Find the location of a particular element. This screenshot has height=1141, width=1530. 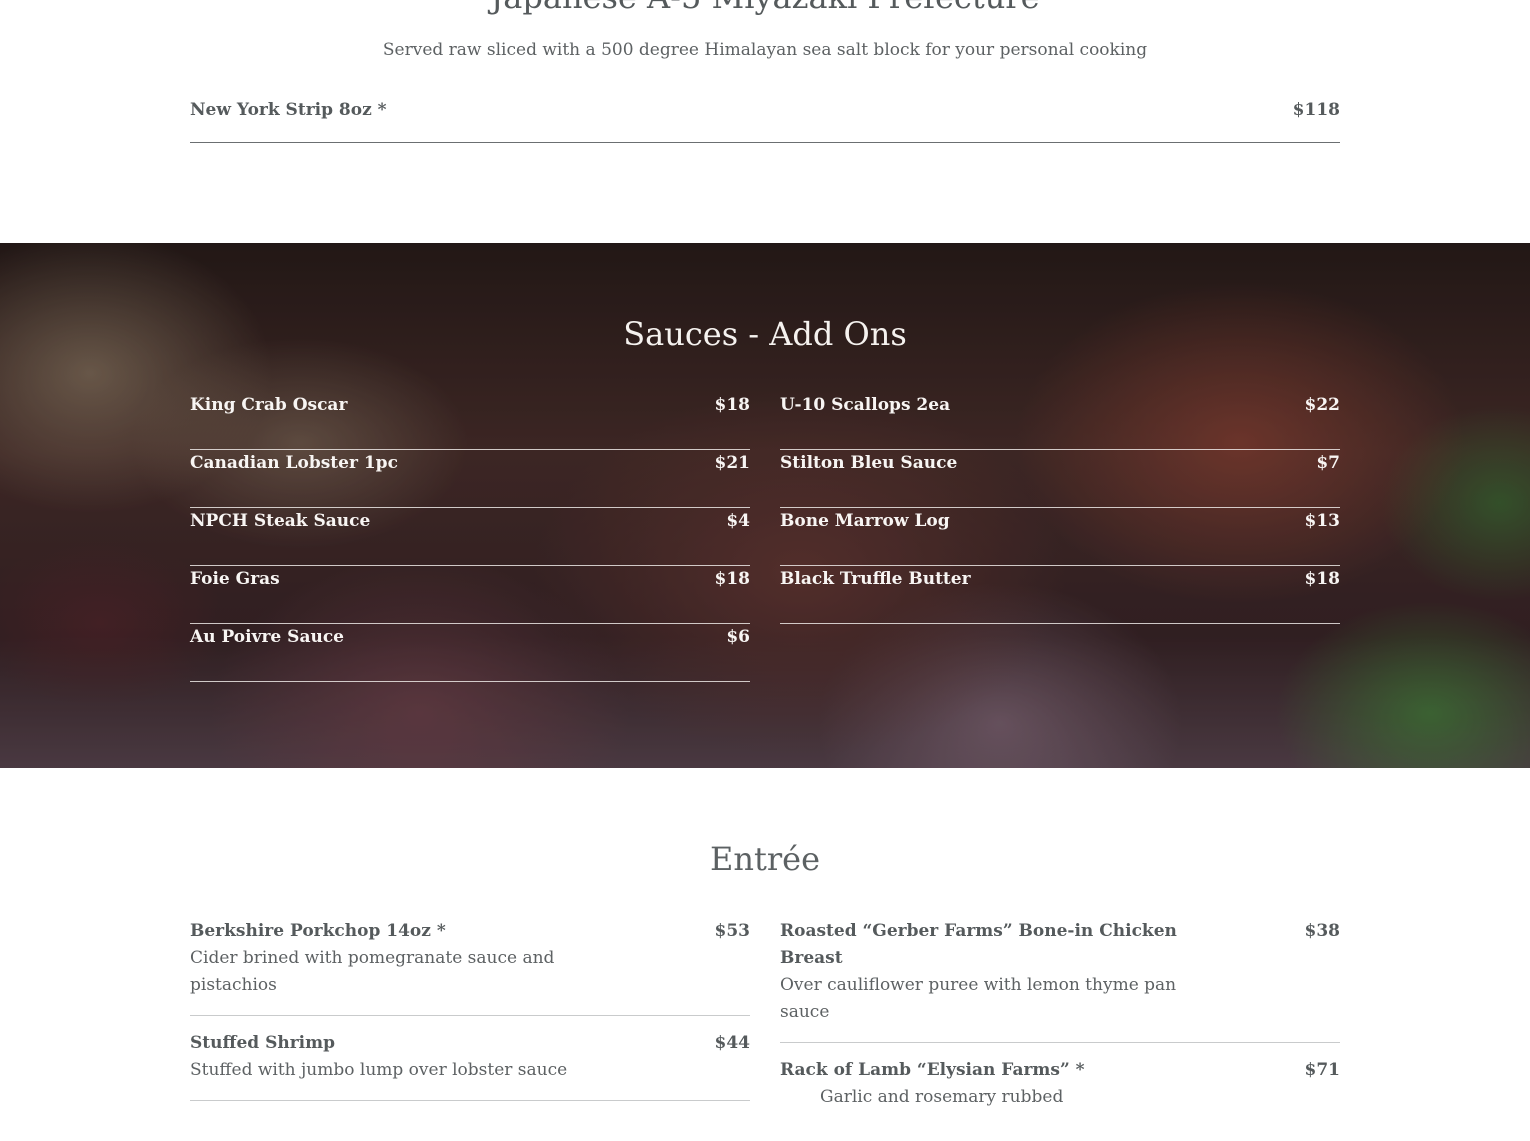

menu-item: NPCH Steak Sauce $4 is located at coordinates (470, 537).